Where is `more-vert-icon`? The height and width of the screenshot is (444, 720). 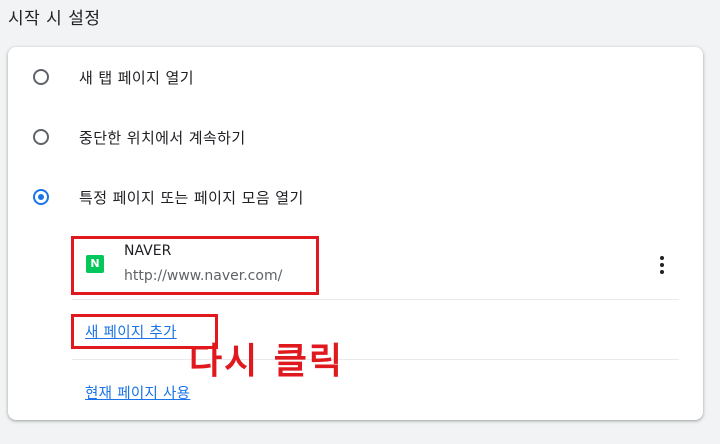 more-vert-icon is located at coordinates (662, 265).